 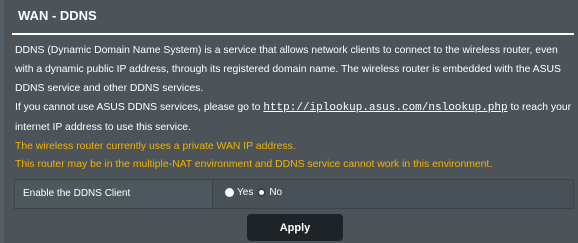 What do you see at coordinates (385, 108) in the screenshot?
I see `iplookup-link: http://iplookup.asus.com/nslookup.php` at bounding box center [385, 108].